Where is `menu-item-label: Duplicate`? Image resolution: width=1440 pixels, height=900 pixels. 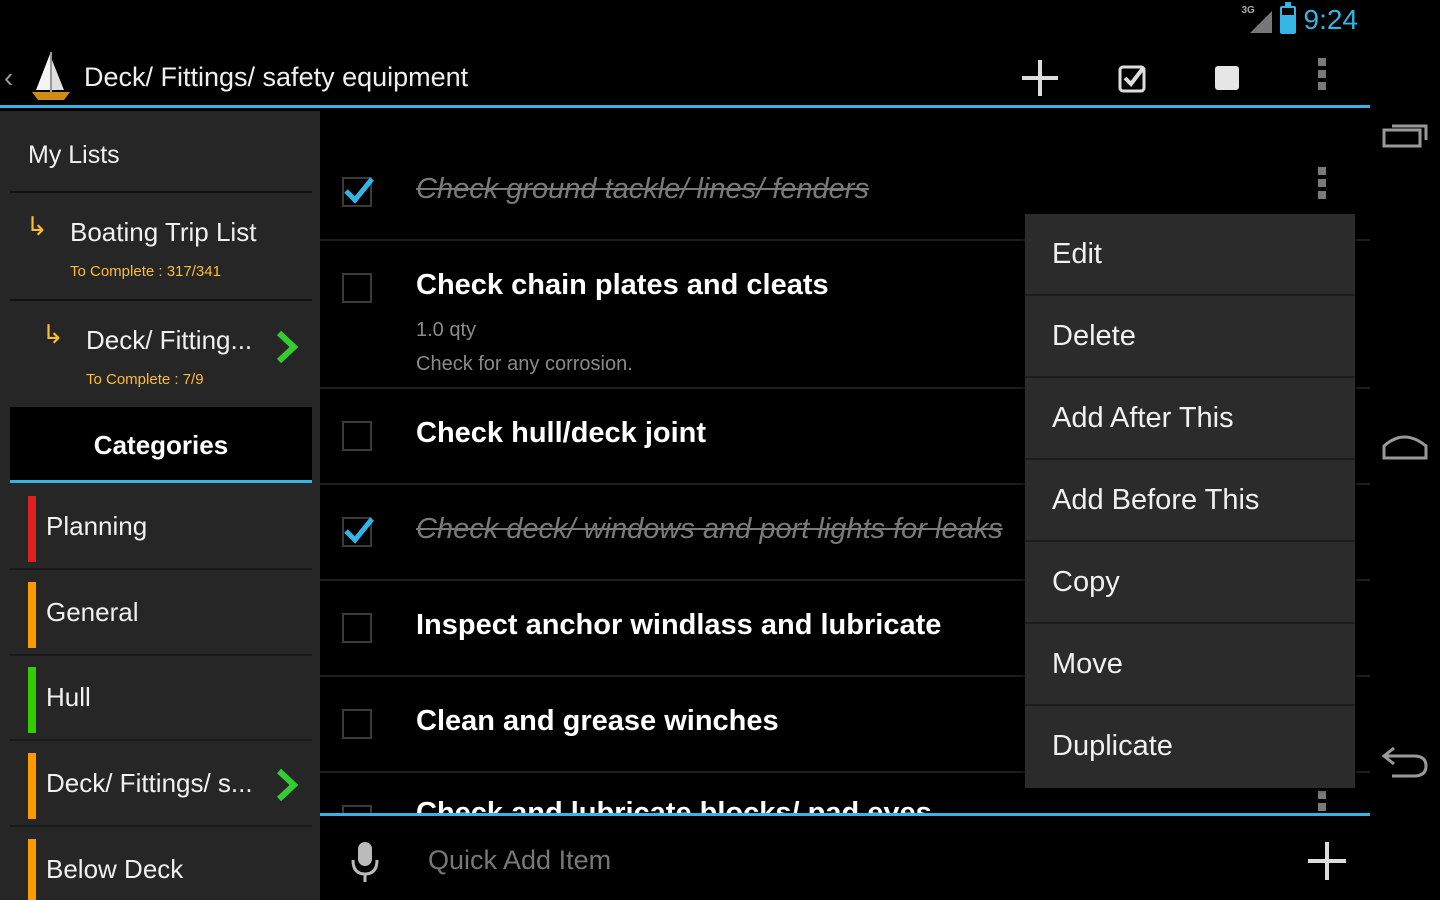
menu-item-label: Duplicate is located at coordinates (1112, 746).